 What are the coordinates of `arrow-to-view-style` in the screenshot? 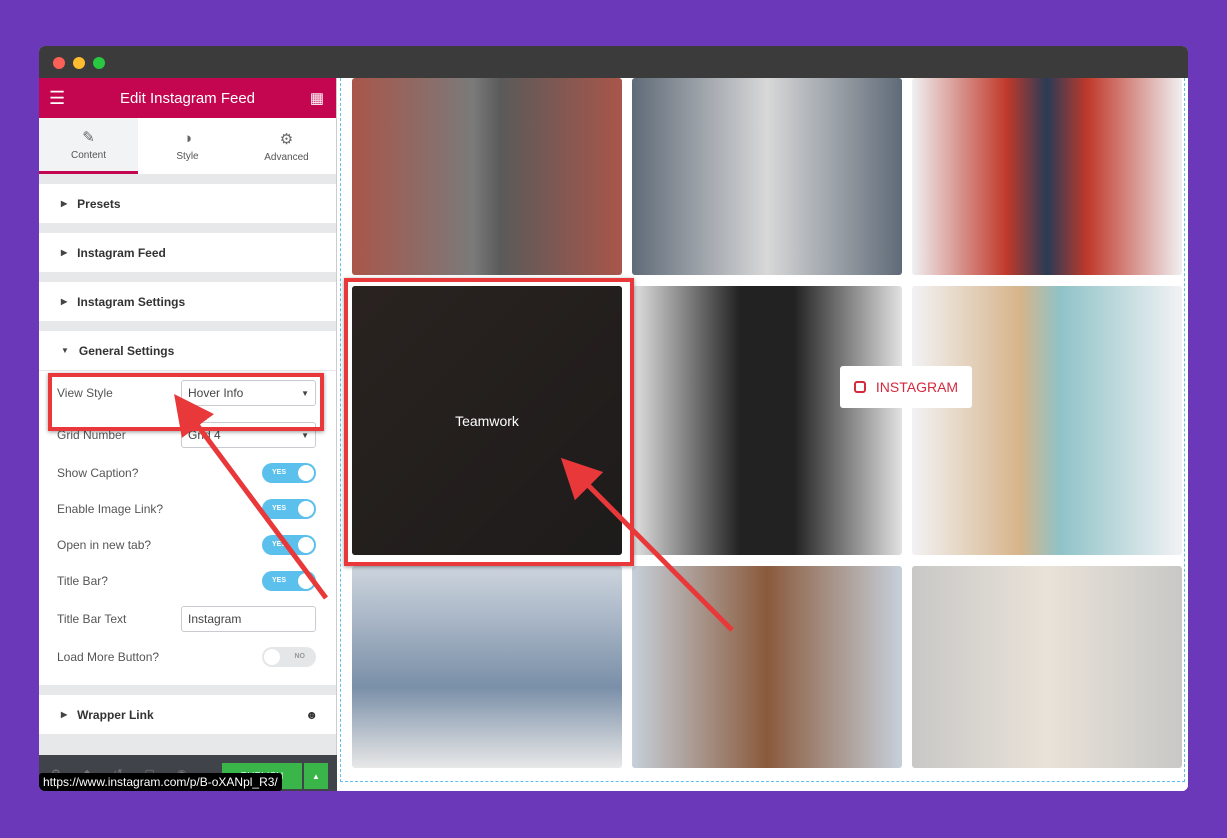 It's located at (251, 496).